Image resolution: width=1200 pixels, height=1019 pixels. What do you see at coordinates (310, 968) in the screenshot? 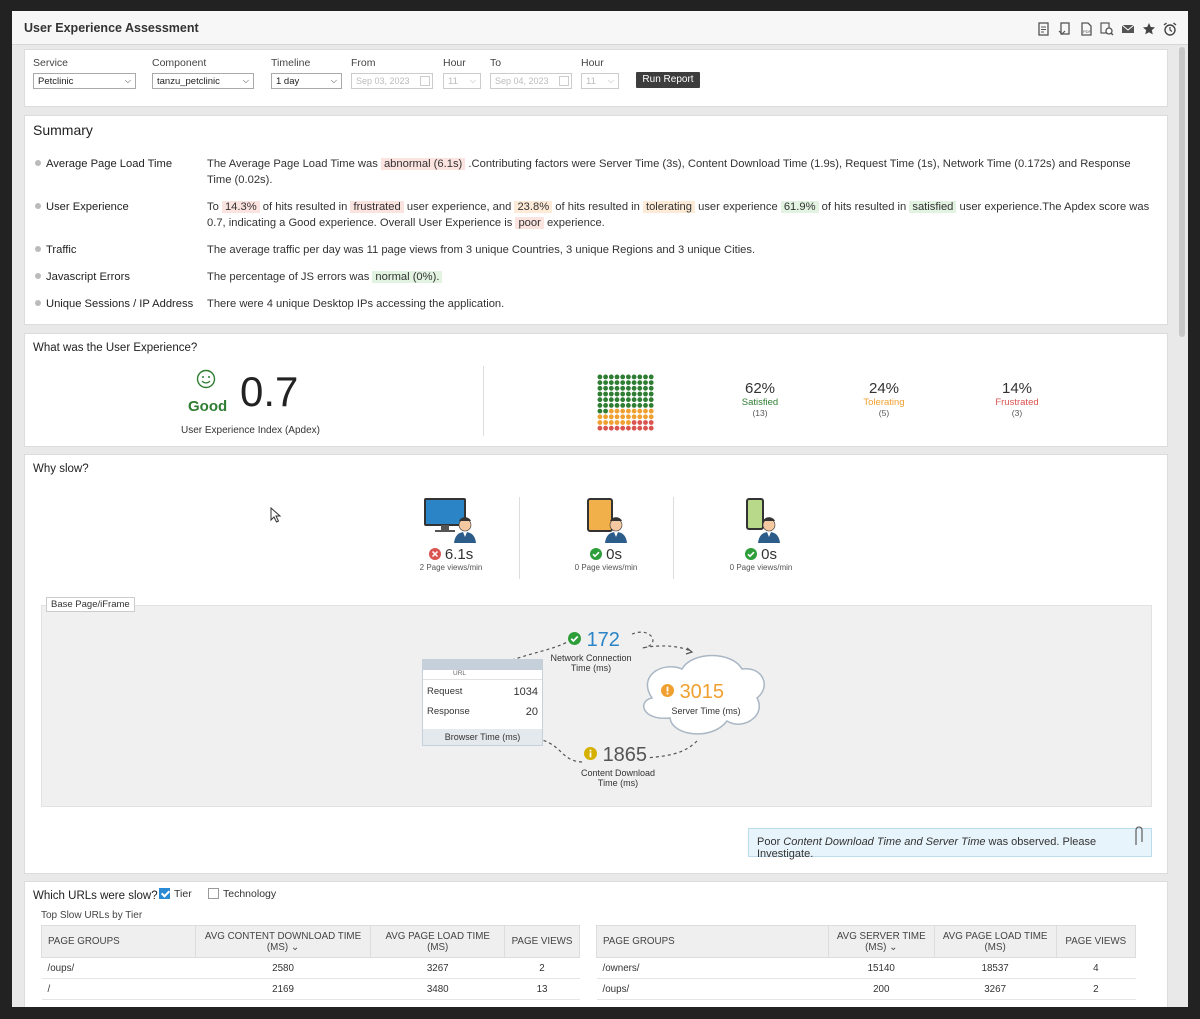
I see `table-row: /oups/2580 3267 2` at bounding box center [310, 968].